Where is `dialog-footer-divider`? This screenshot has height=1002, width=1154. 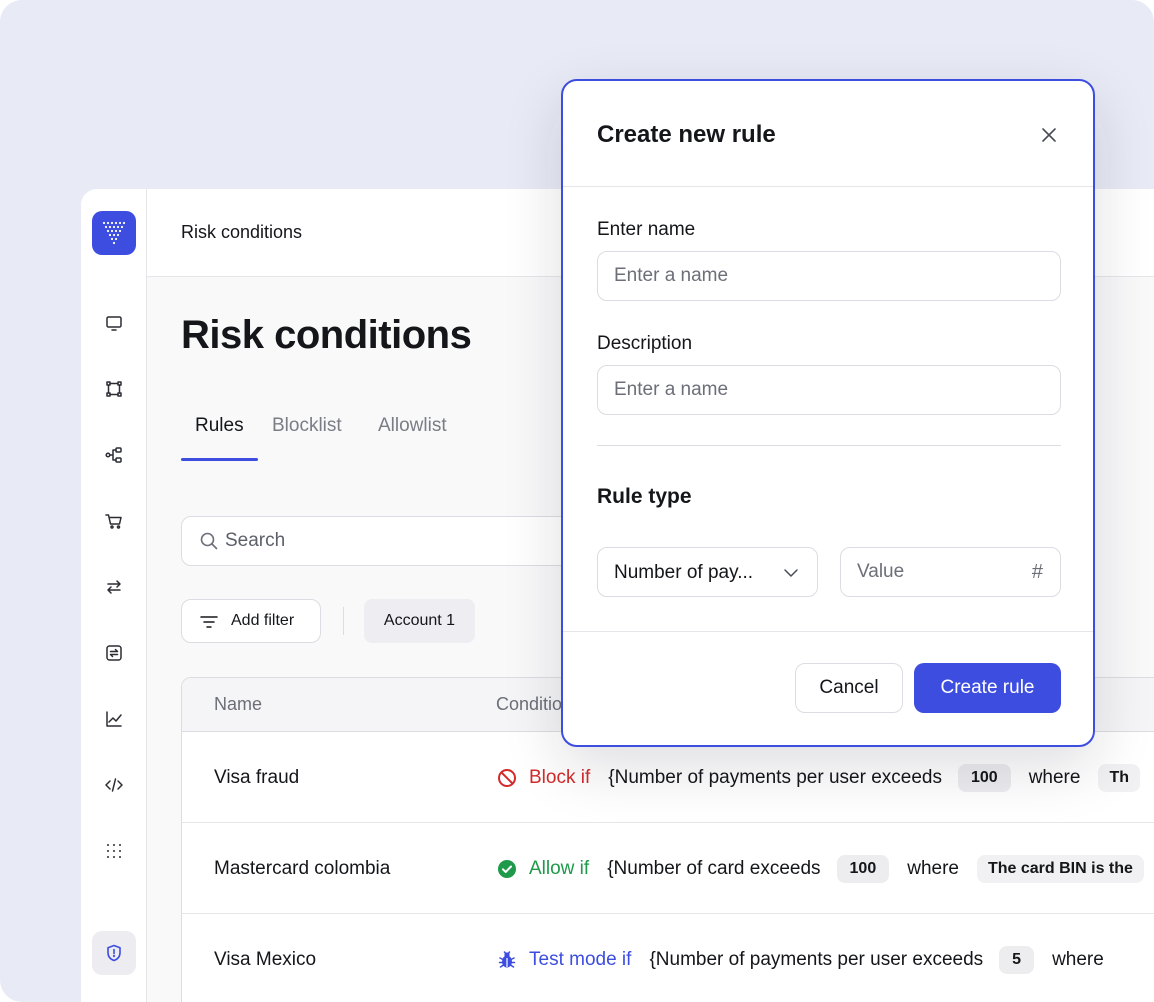 dialog-footer-divider is located at coordinates (828, 631).